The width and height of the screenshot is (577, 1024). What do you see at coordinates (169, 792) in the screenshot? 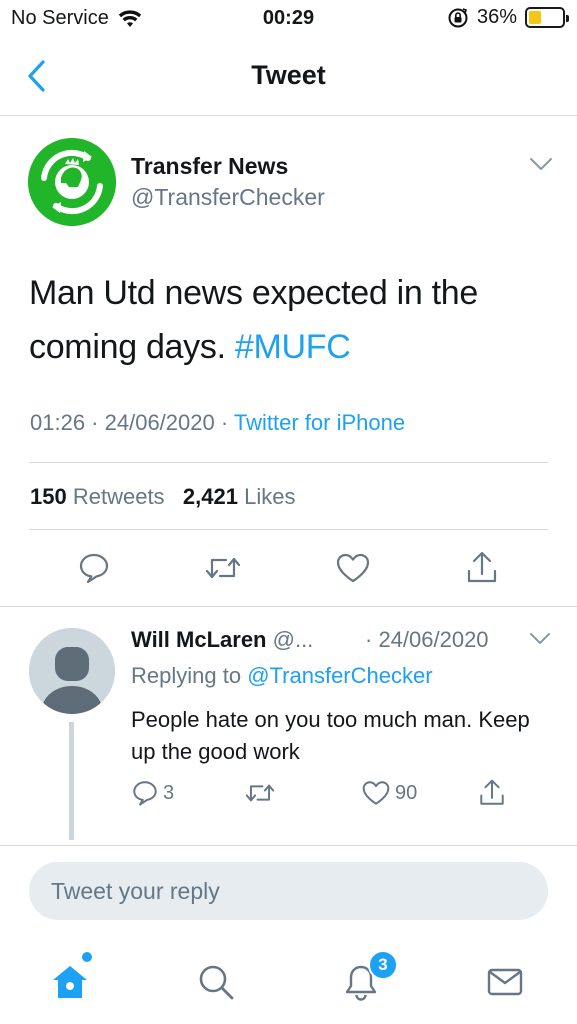
I see `reply-reply-count: 3` at bounding box center [169, 792].